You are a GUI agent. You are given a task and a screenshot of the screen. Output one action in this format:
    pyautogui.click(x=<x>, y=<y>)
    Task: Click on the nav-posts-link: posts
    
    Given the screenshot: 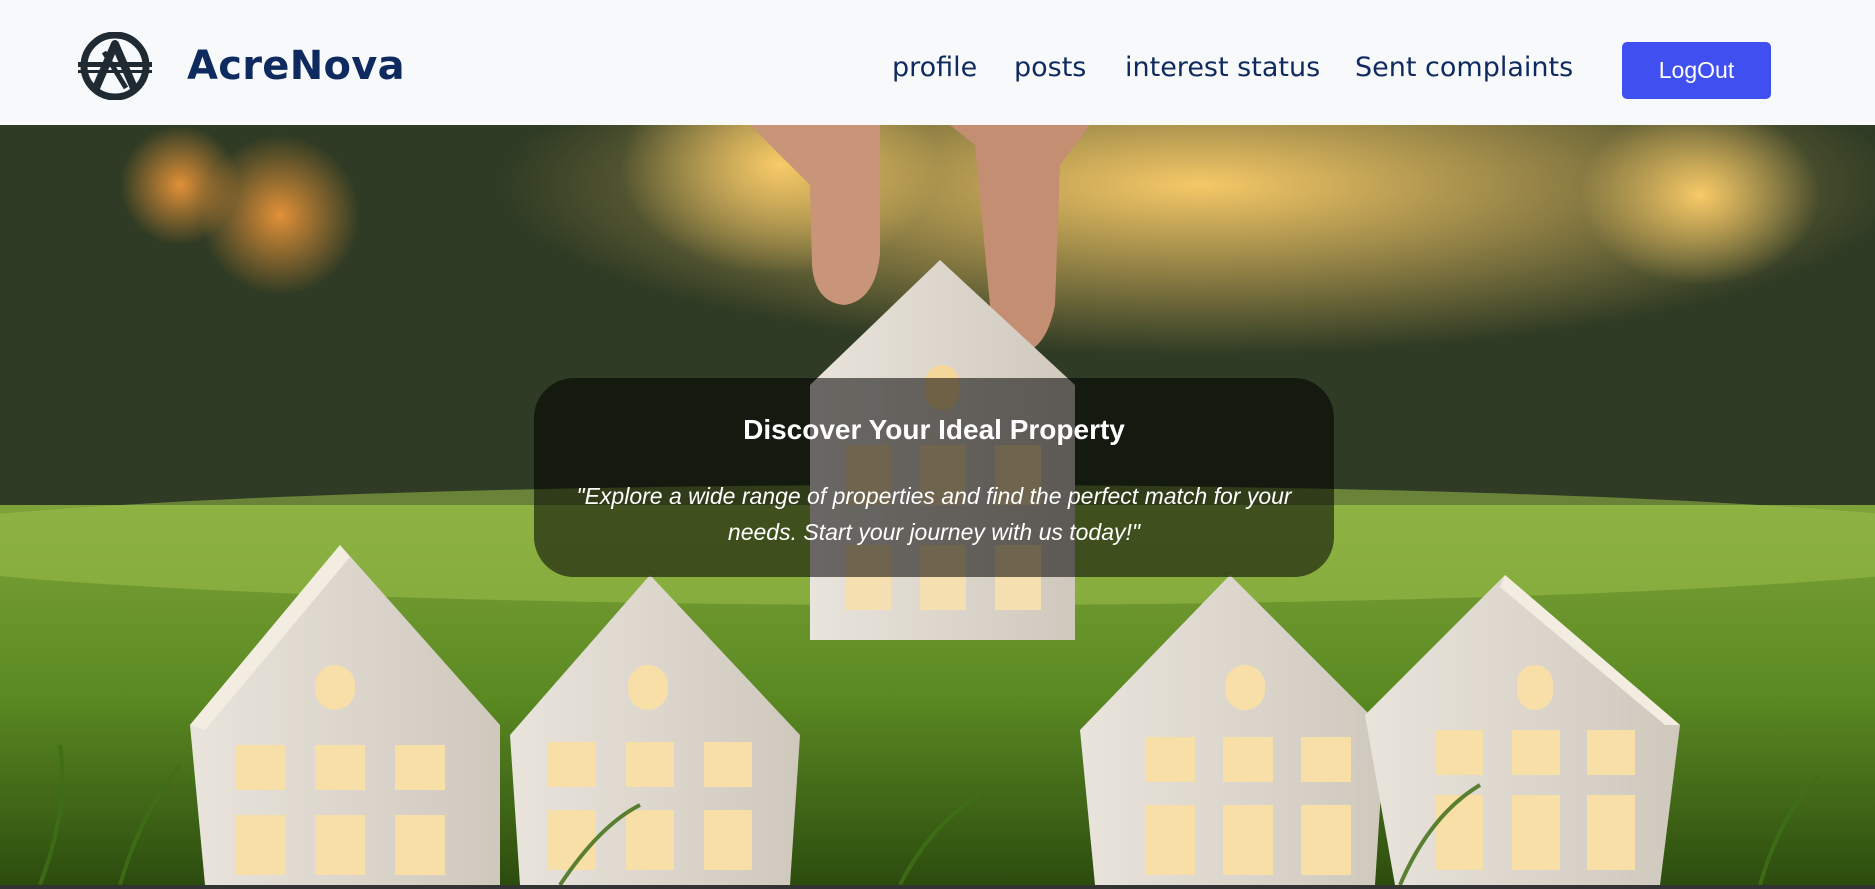 What is the action you would take?
    pyautogui.click(x=1050, y=67)
    